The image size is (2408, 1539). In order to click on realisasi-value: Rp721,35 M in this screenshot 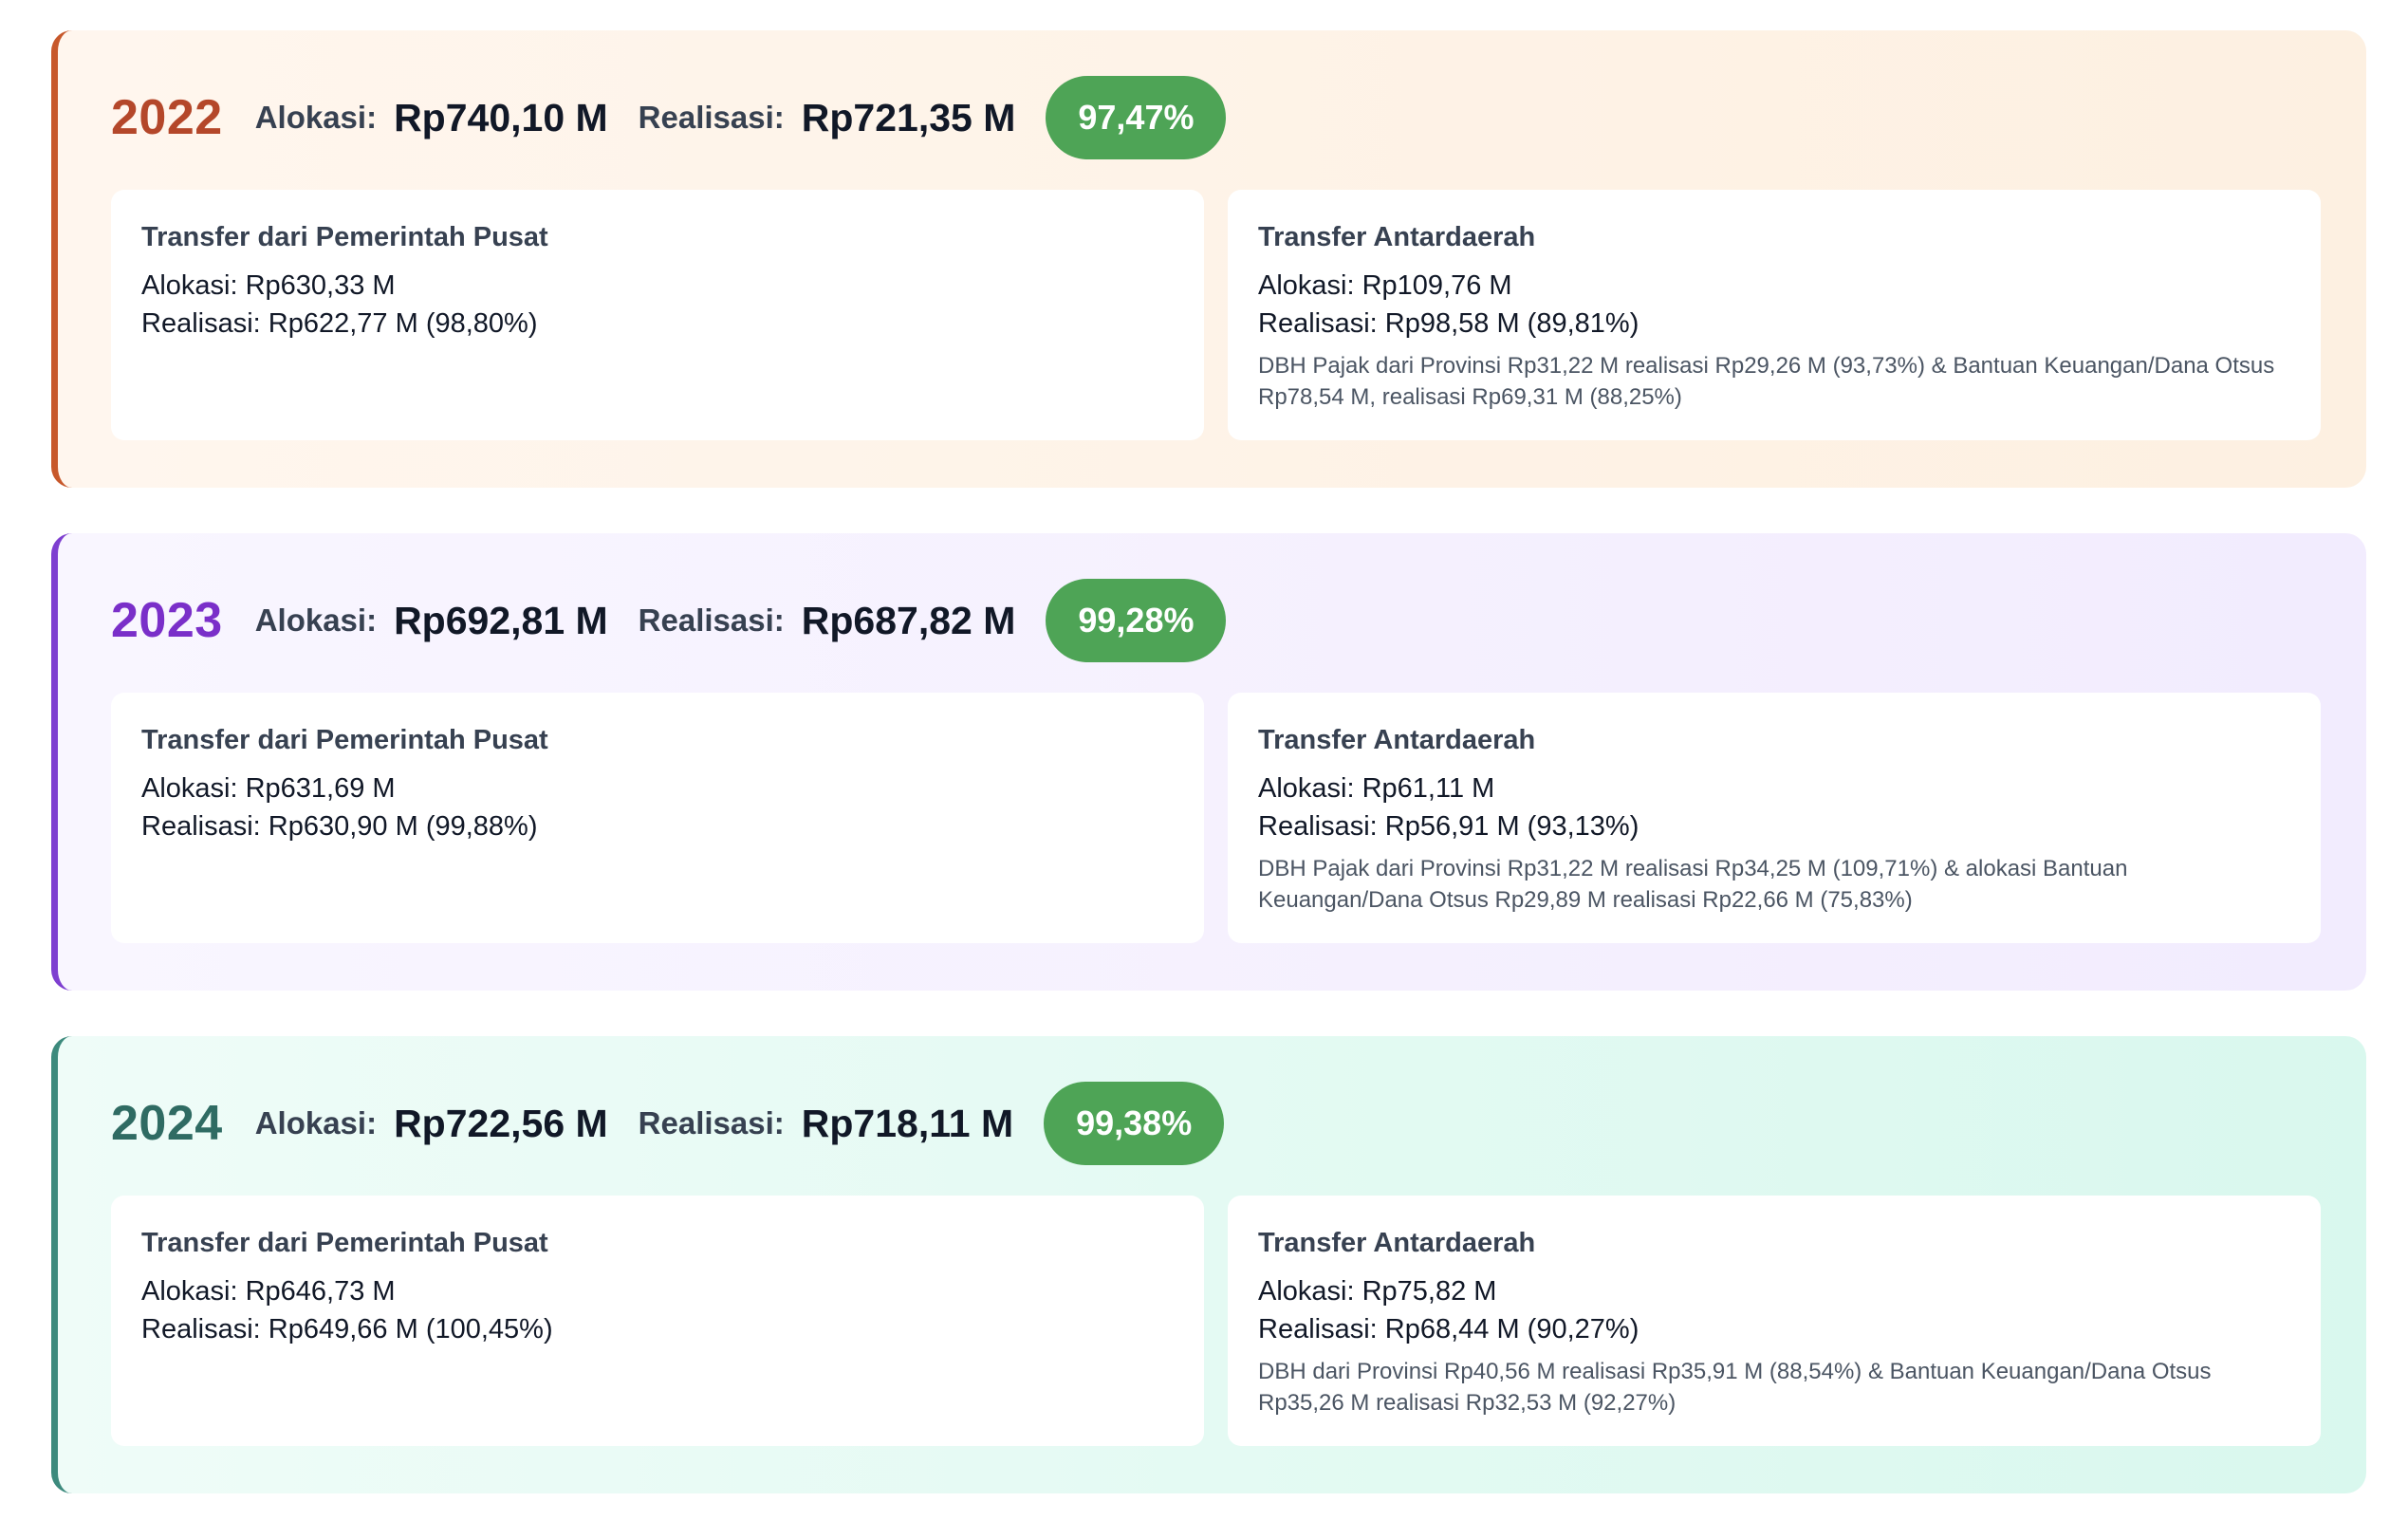, I will do `click(908, 117)`.